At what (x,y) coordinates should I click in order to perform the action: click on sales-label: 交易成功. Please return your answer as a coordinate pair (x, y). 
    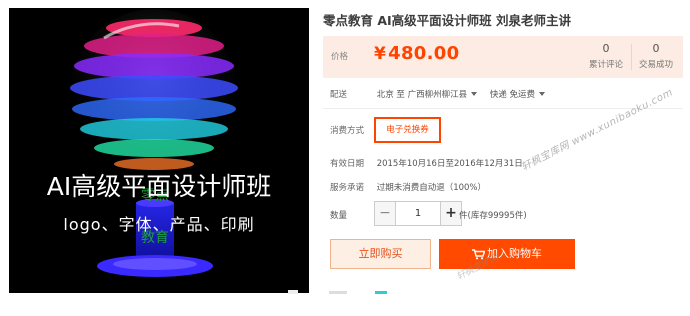
    Looking at the image, I should click on (655, 65).